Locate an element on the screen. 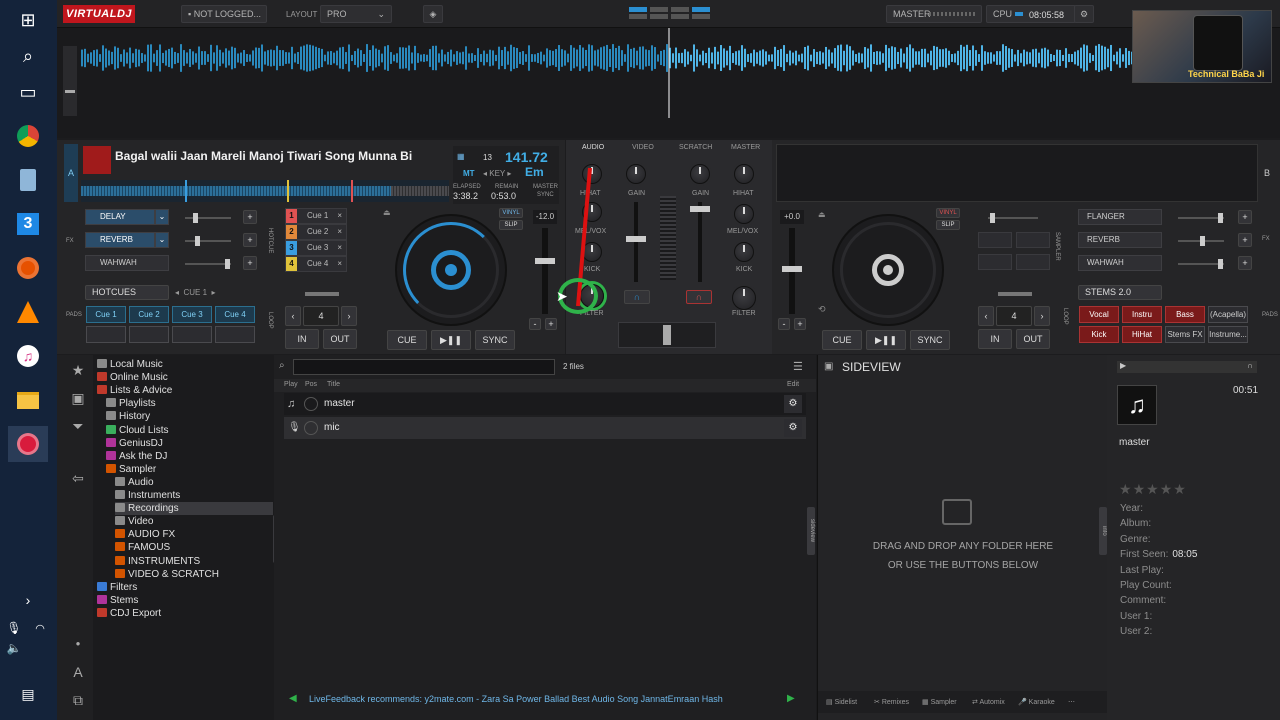  deck-b-loop-out-button: OUT is located at coordinates (1033, 339).